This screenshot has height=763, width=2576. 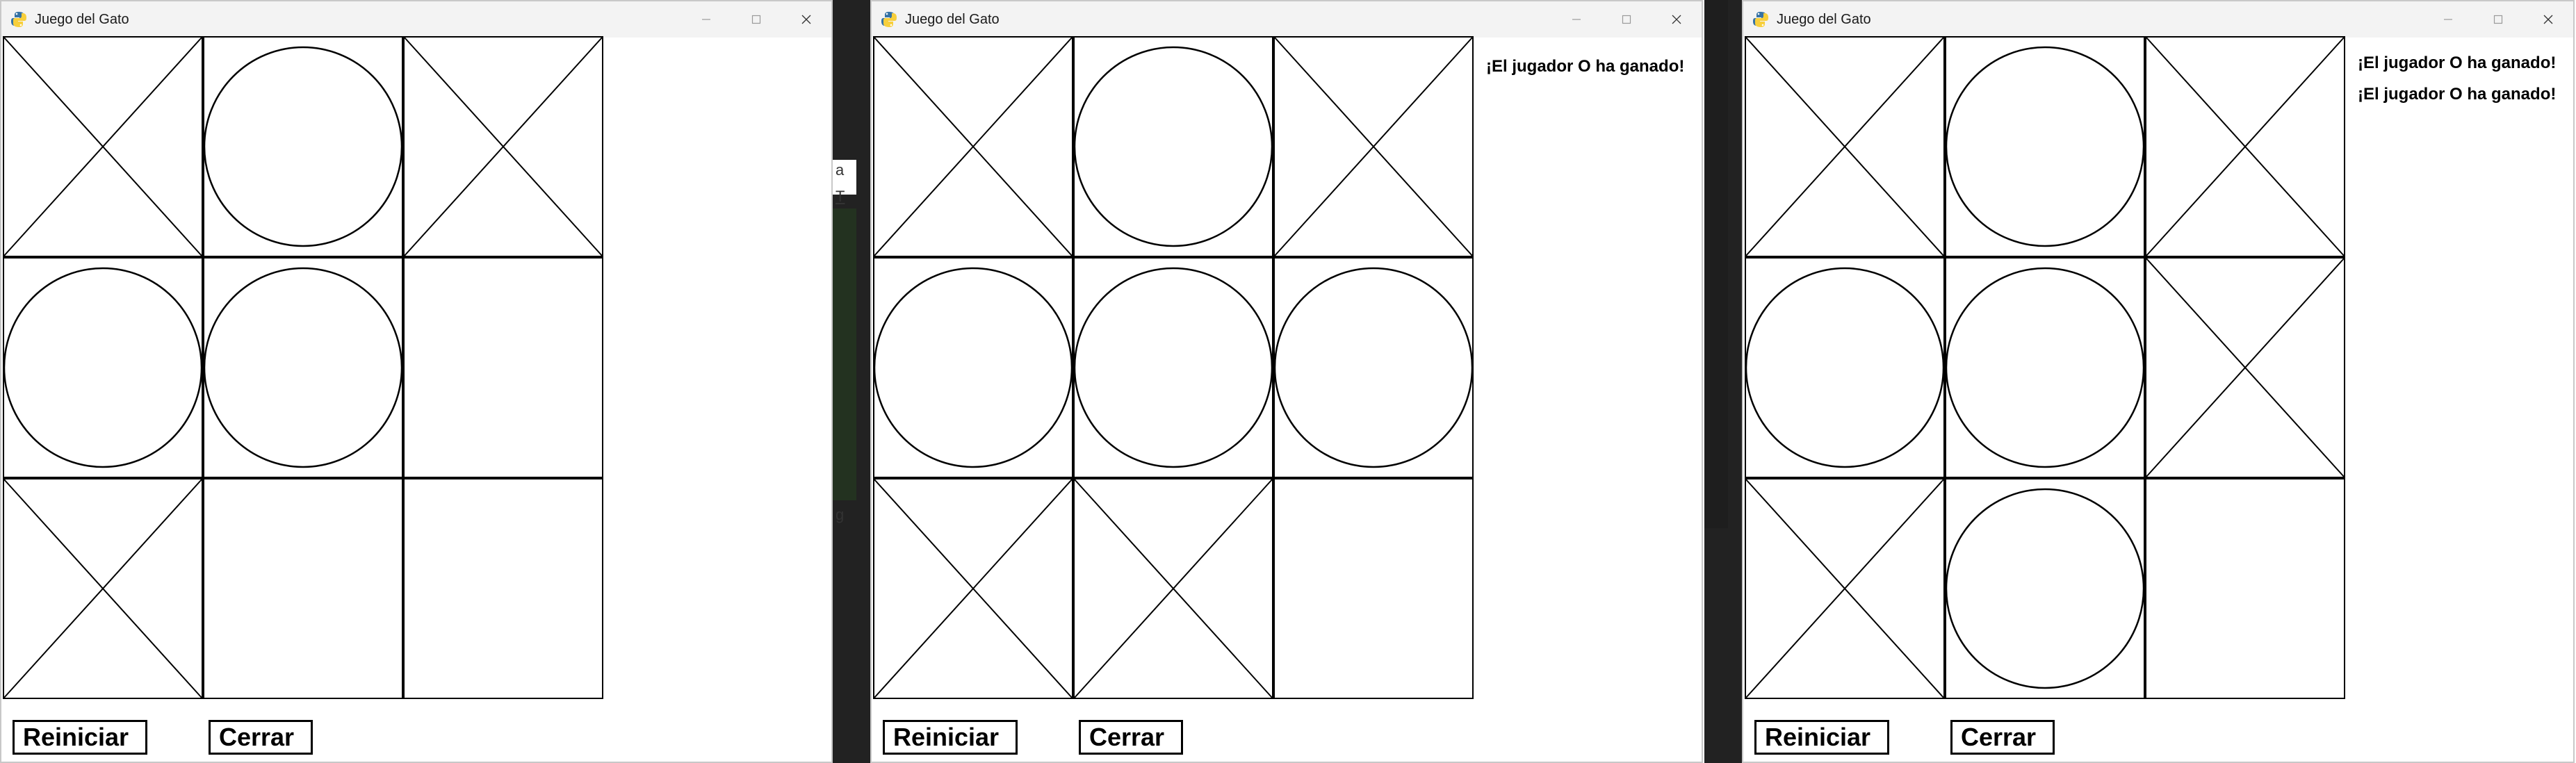 I want to click on desktop-strip-1: a T g, so click(x=851, y=381).